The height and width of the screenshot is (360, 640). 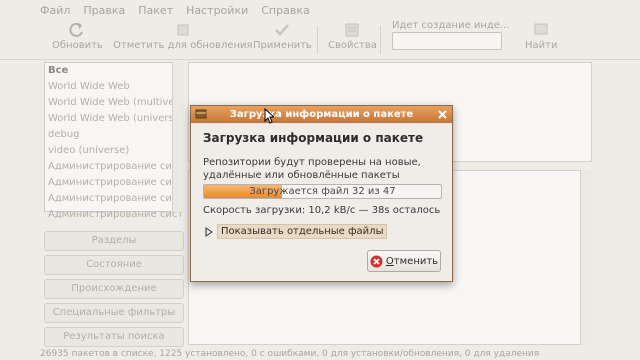 What do you see at coordinates (77, 45) in the screenshot?
I see `reload-label: Обновить` at bounding box center [77, 45].